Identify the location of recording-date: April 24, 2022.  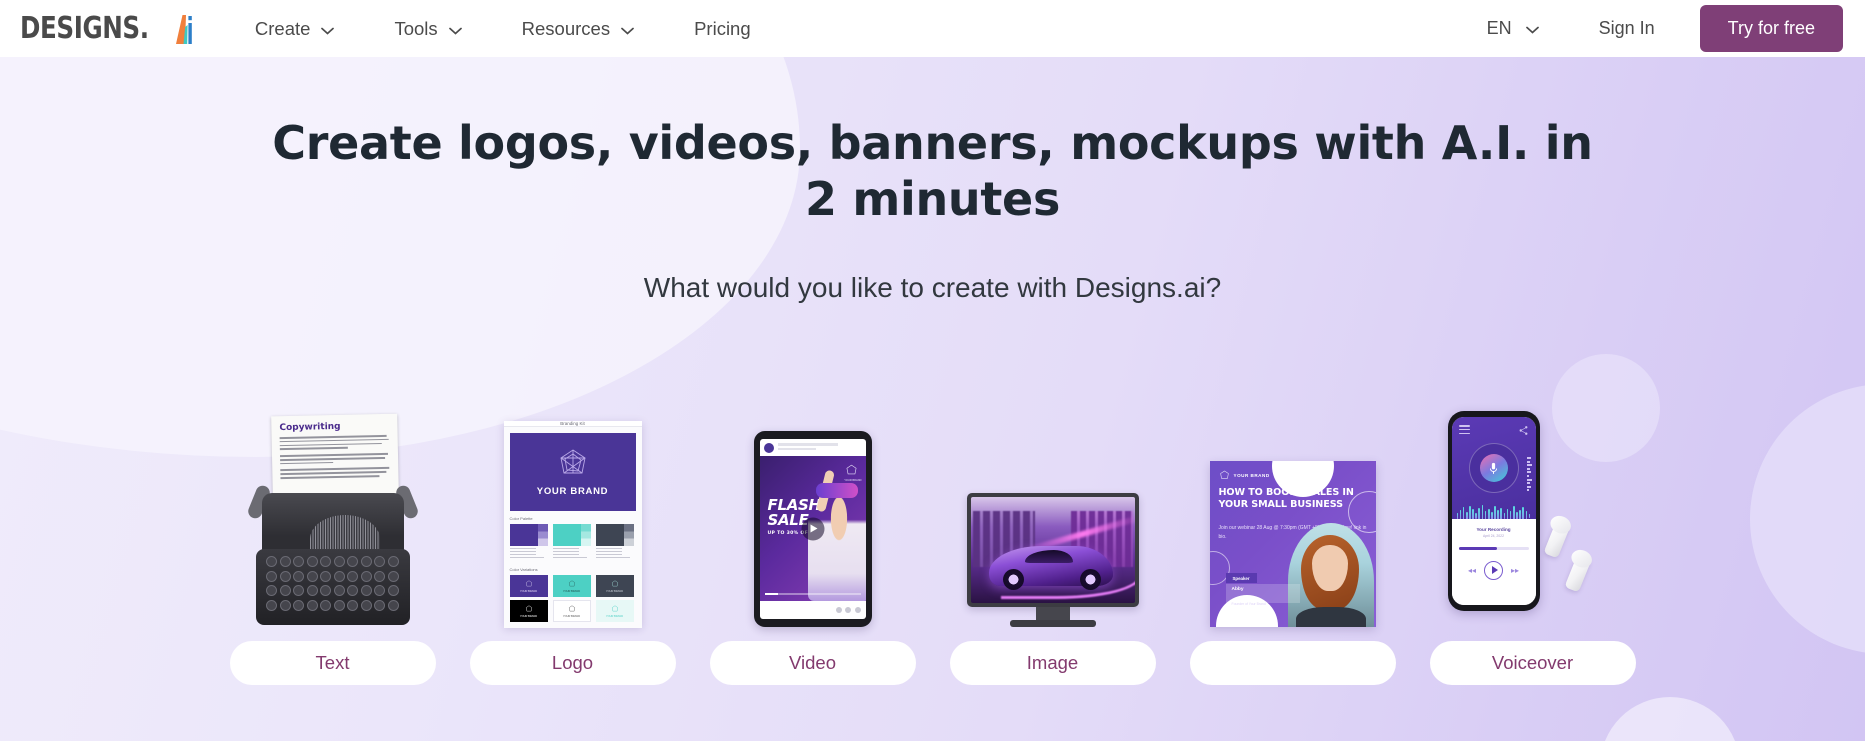
(1493, 535).